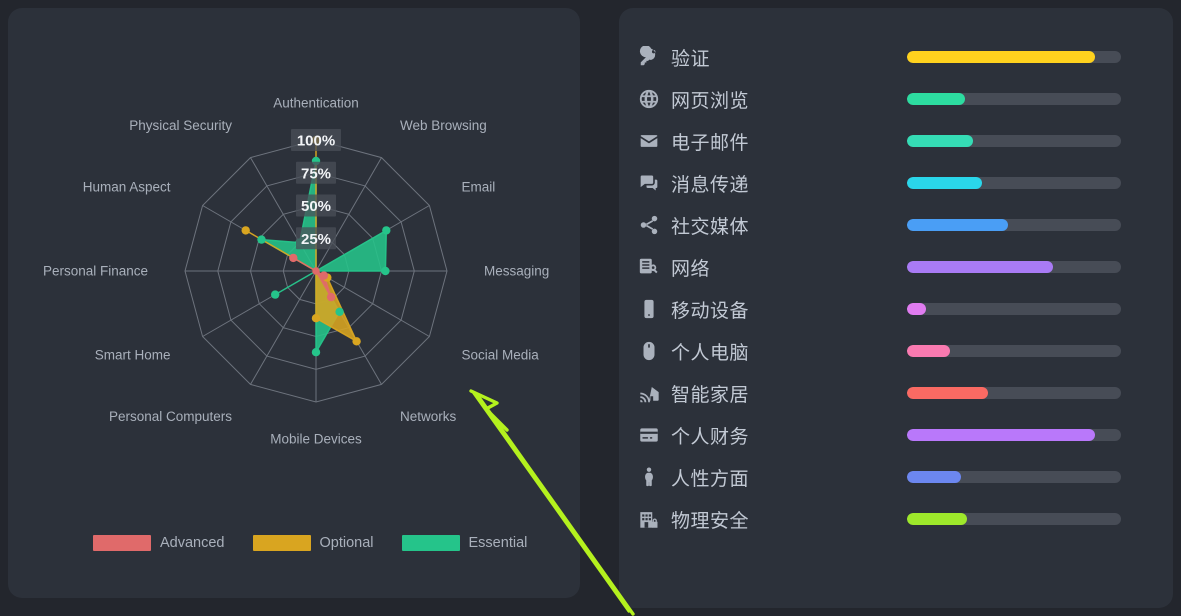 This screenshot has width=1181, height=616. I want to click on radar-axis-label: Personal Finance, so click(95, 271).